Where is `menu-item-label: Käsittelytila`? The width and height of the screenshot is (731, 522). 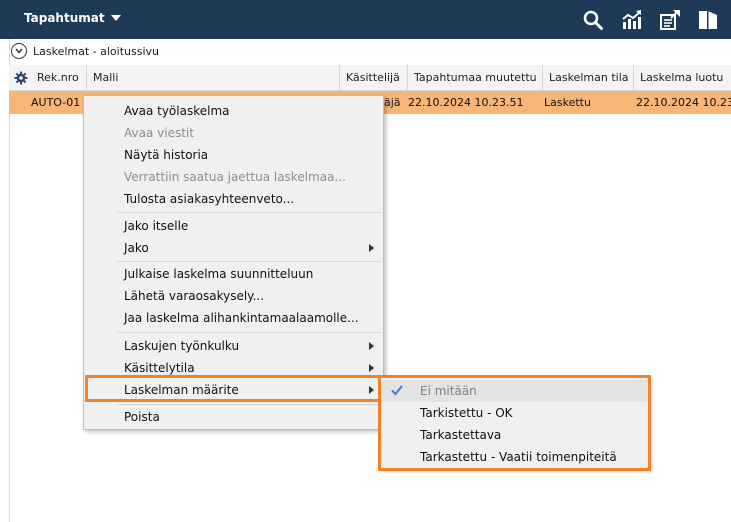 menu-item-label: Käsittelytila is located at coordinates (159, 368).